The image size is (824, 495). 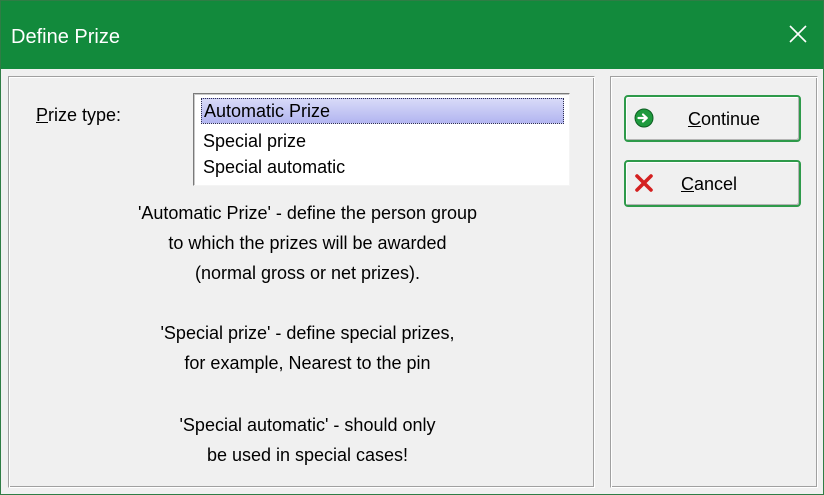 I want to click on continue-accel: C, so click(x=694, y=119).